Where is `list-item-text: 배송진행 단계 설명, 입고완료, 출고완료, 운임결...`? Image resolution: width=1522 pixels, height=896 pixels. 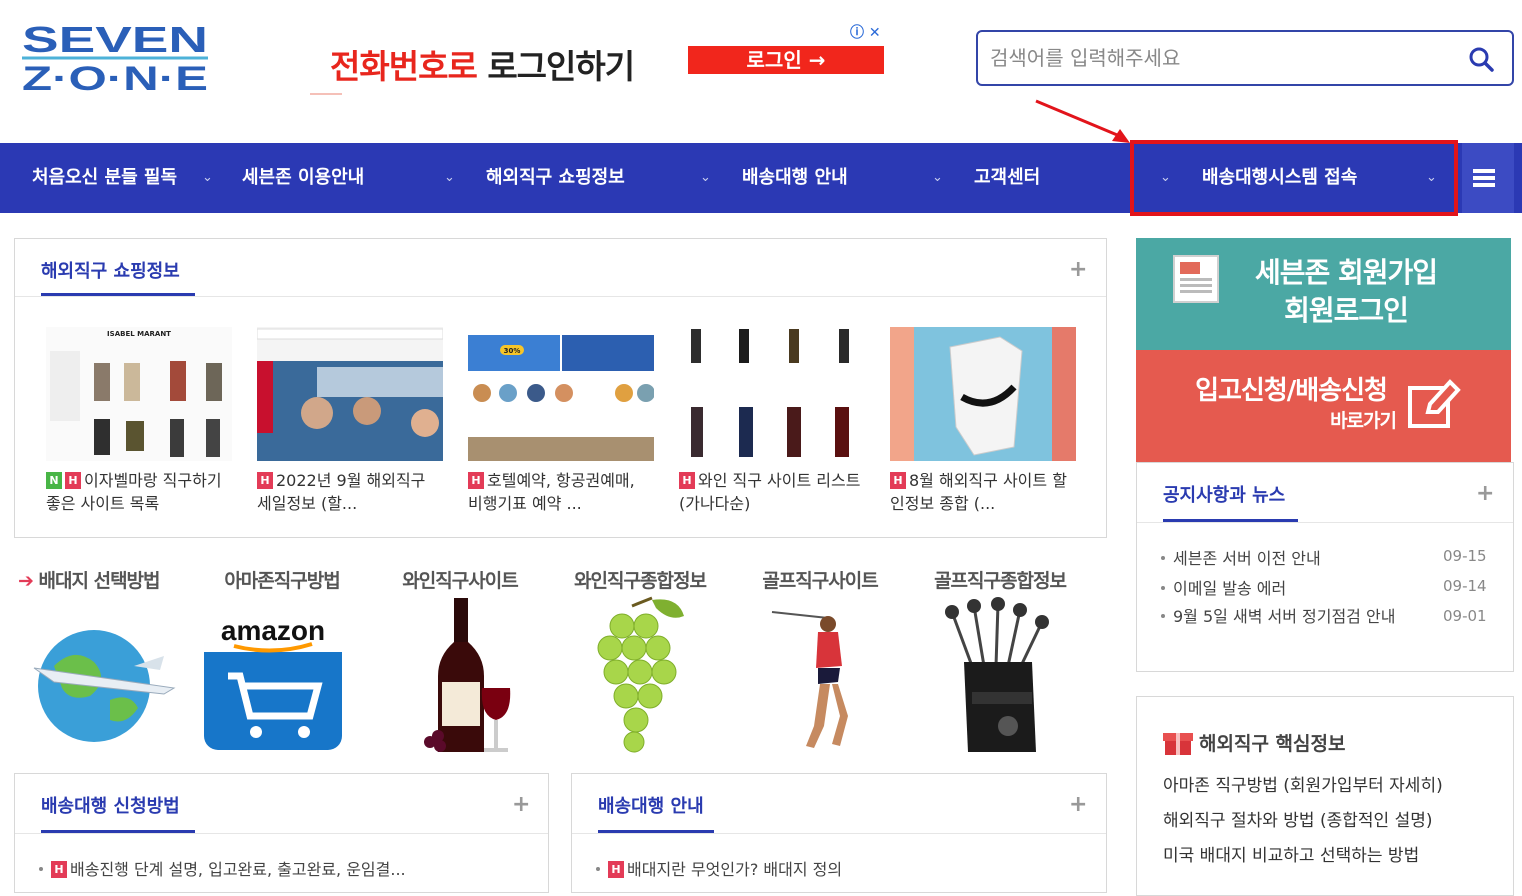 list-item-text: 배송진행 단계 설명, 입고완료, 출고완료, 운임결... is located at coordinates (238, 869).